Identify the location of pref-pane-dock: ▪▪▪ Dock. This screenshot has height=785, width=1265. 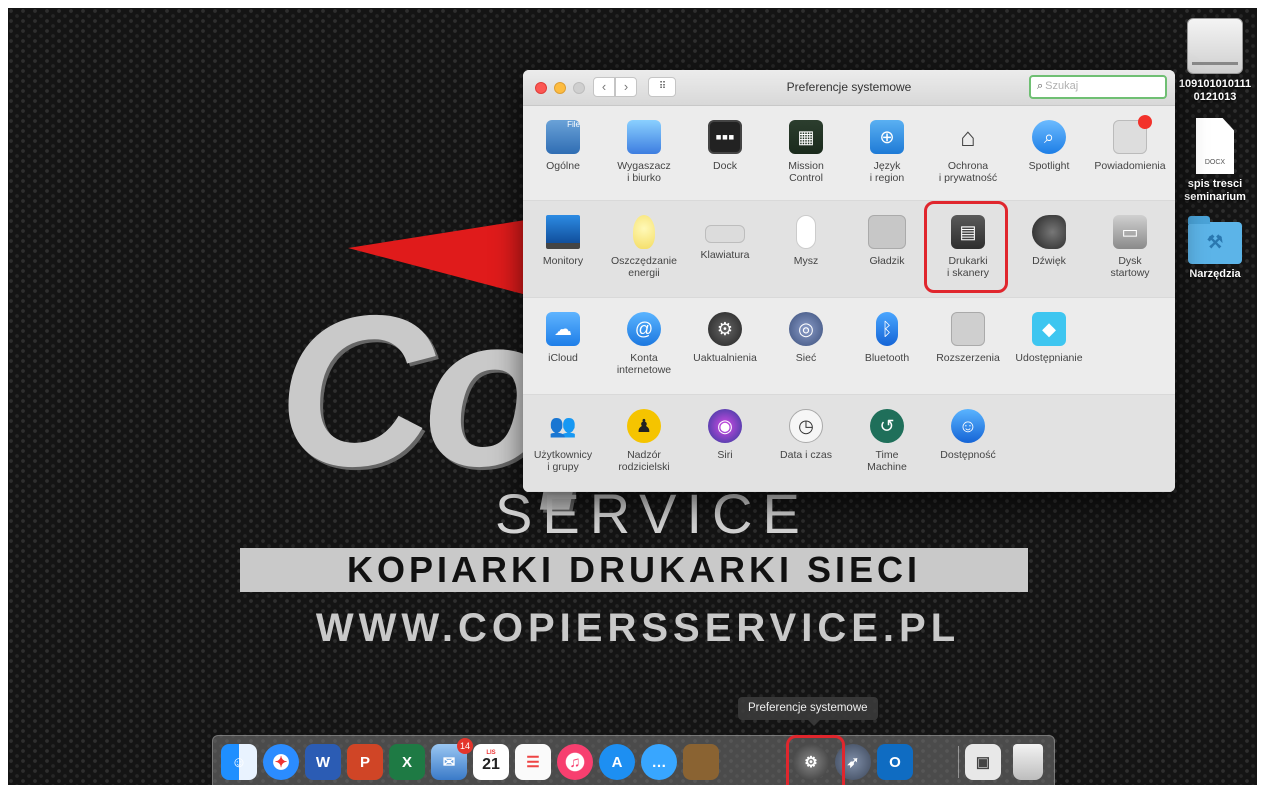
(725, 146).